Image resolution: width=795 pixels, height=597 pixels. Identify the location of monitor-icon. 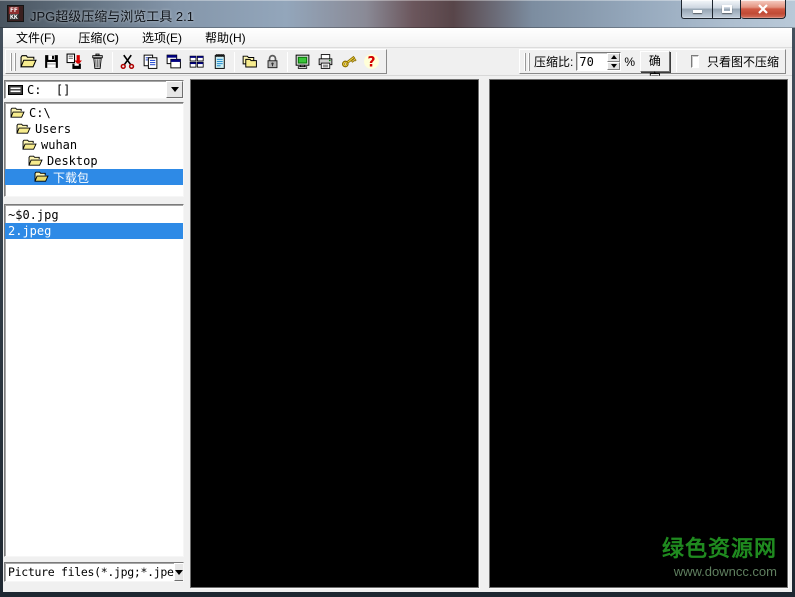
(302, 61).